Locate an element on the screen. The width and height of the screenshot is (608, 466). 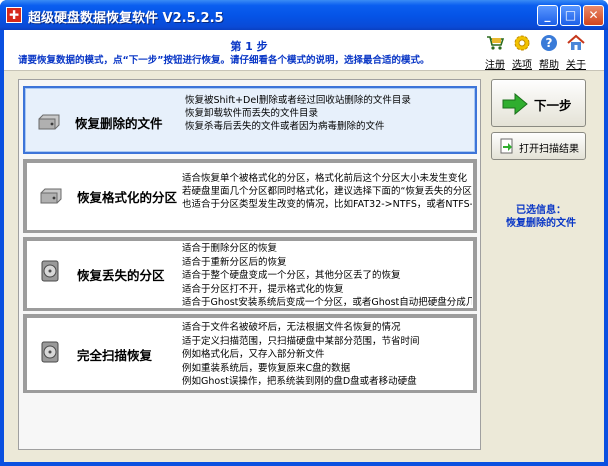
register-label: 注册 is located at coordinates (495, 65).